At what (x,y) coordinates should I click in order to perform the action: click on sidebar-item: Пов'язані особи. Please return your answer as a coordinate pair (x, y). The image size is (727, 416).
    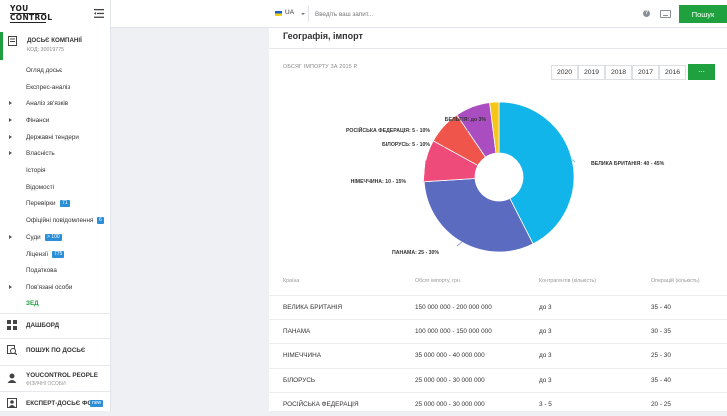
    Looking at the image, I should click on (55, 288).